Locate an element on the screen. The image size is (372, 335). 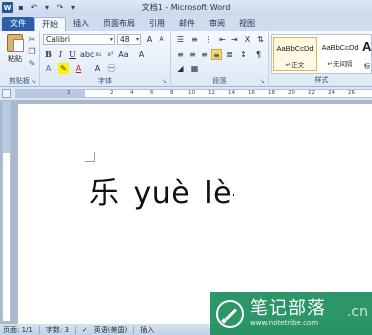
text-cursor is located at coordinates (234, 194).